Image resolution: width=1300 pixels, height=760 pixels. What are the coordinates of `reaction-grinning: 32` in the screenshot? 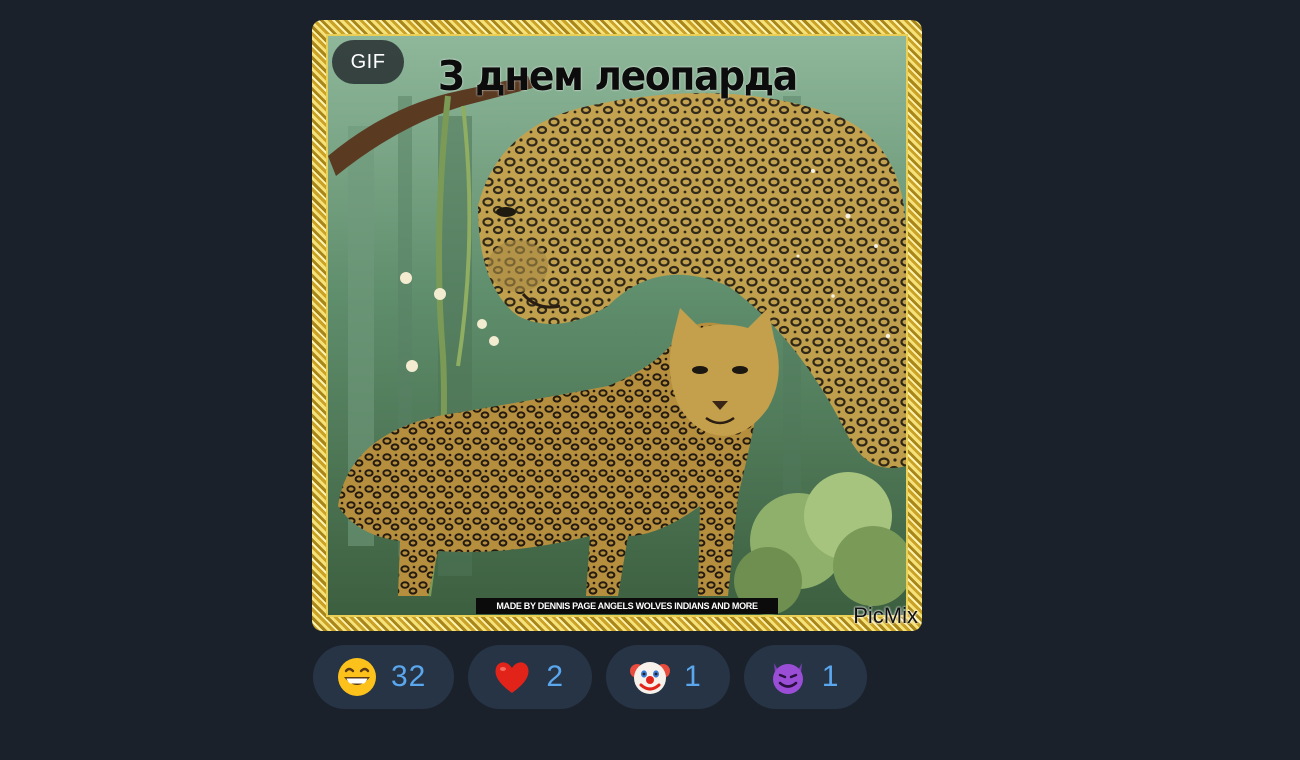 It's located at (384, 677).